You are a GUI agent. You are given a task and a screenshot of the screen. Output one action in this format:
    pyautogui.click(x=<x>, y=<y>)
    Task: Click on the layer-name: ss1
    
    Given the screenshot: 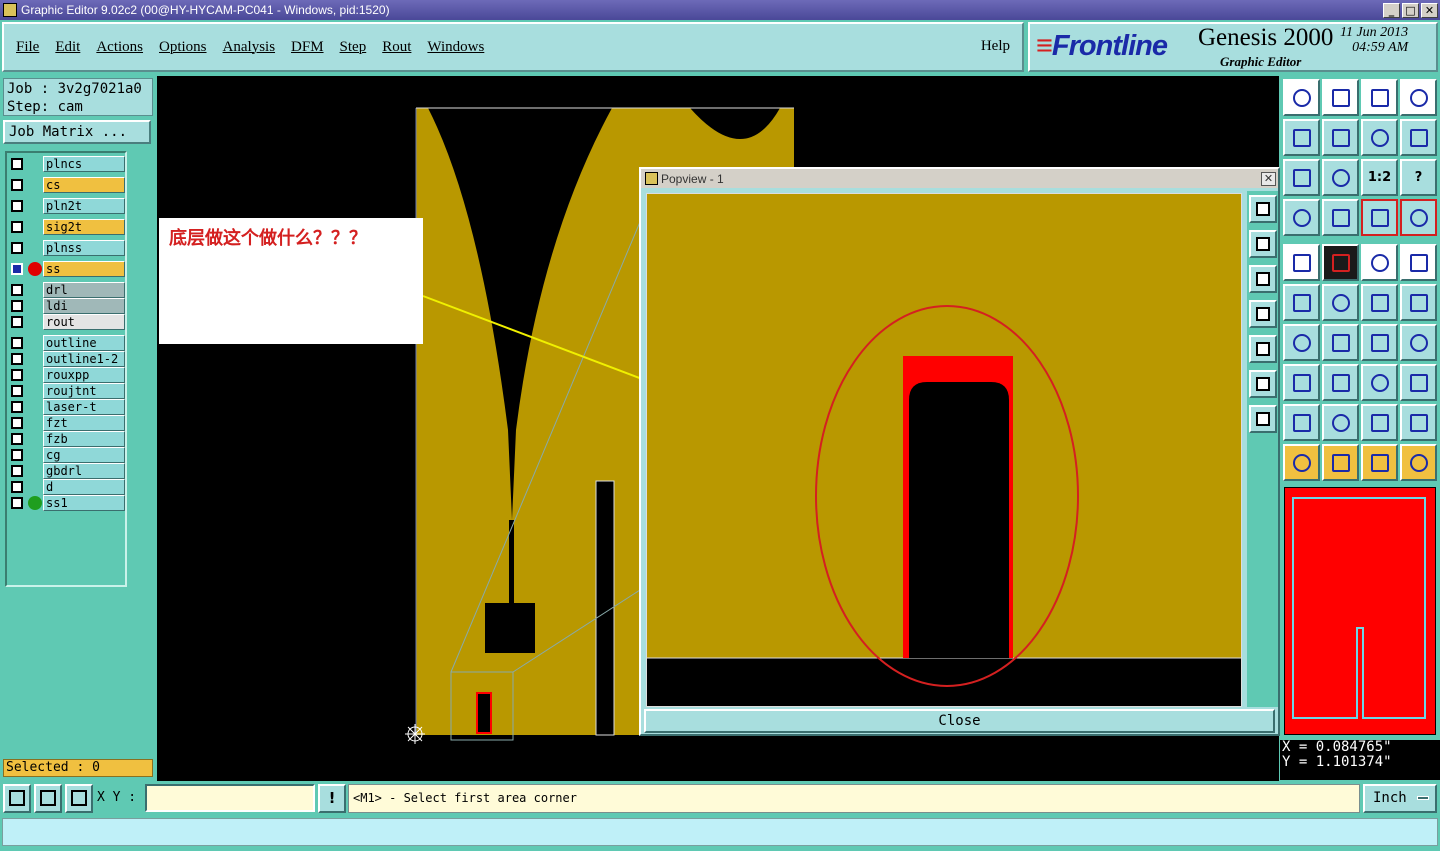 What is the action you would take?
    pyautogui.click(x=84, y=503)
    